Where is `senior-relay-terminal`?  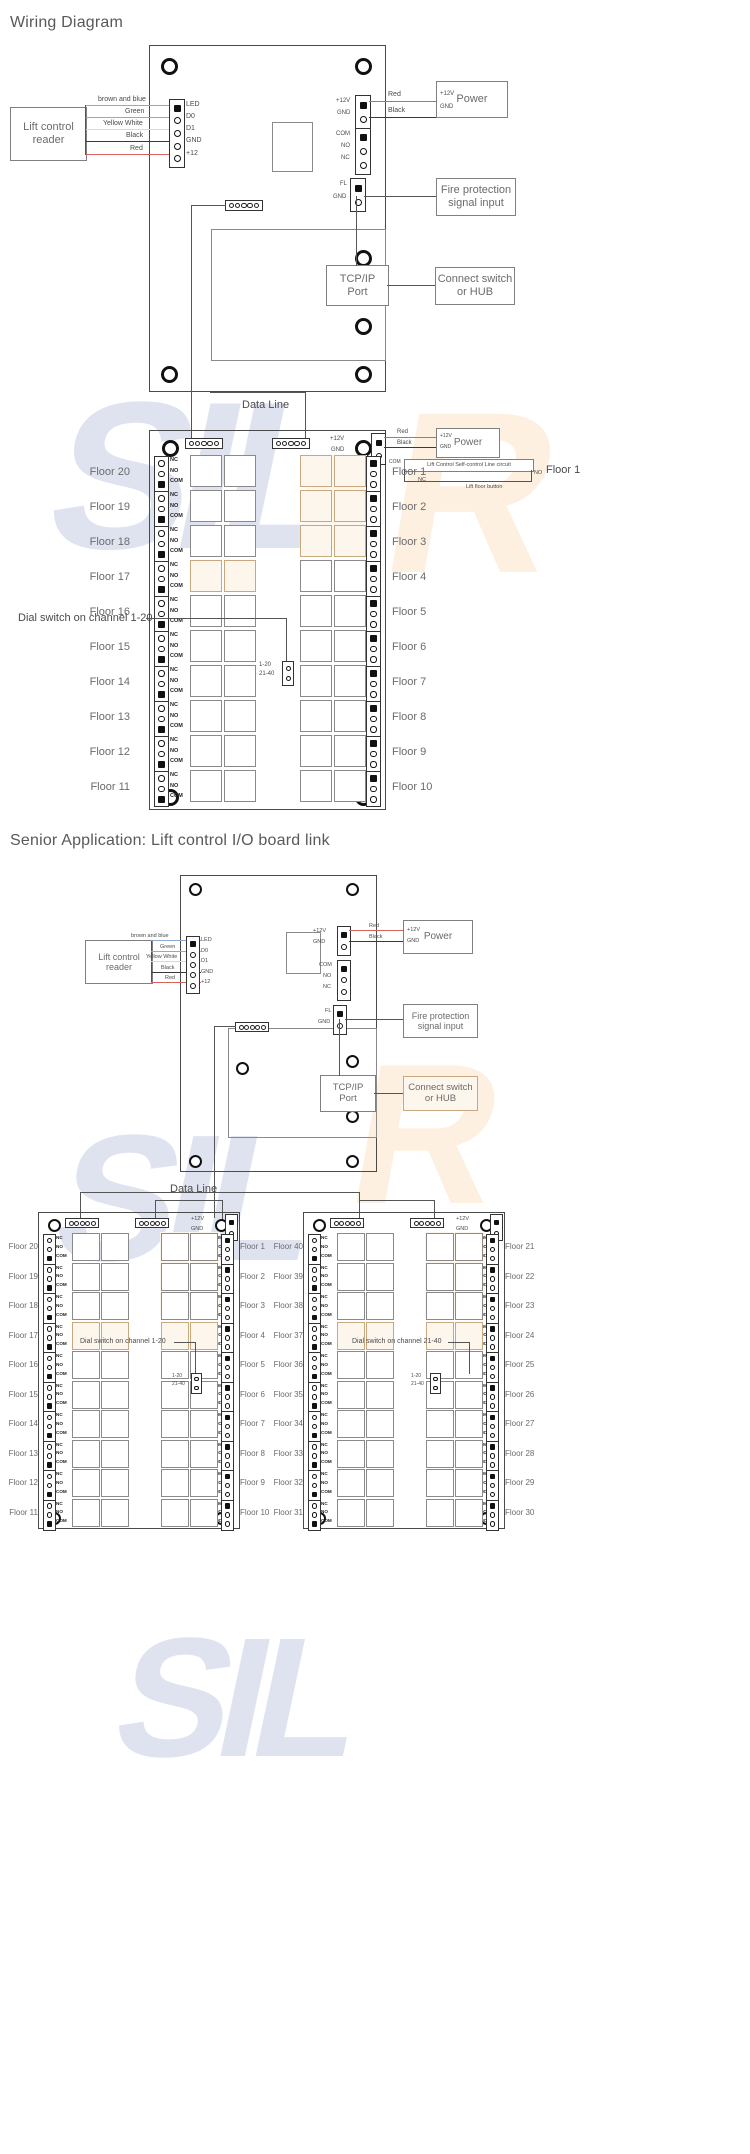 senior-relay-terminal is located at coordinates (344, 980).